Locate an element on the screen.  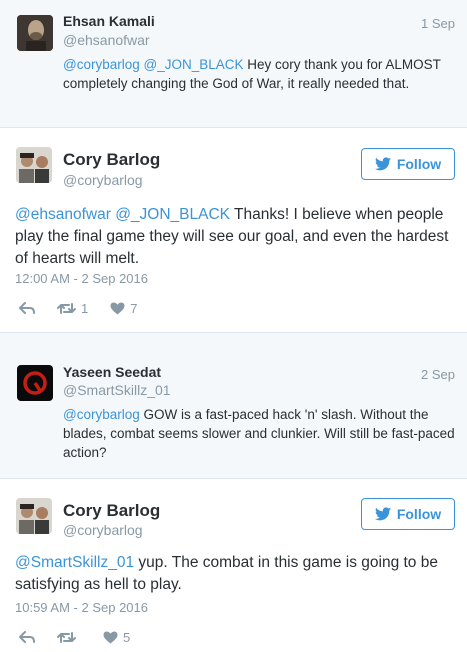
author-name: Ehsan Kamali is located at coordinates (109, 21).